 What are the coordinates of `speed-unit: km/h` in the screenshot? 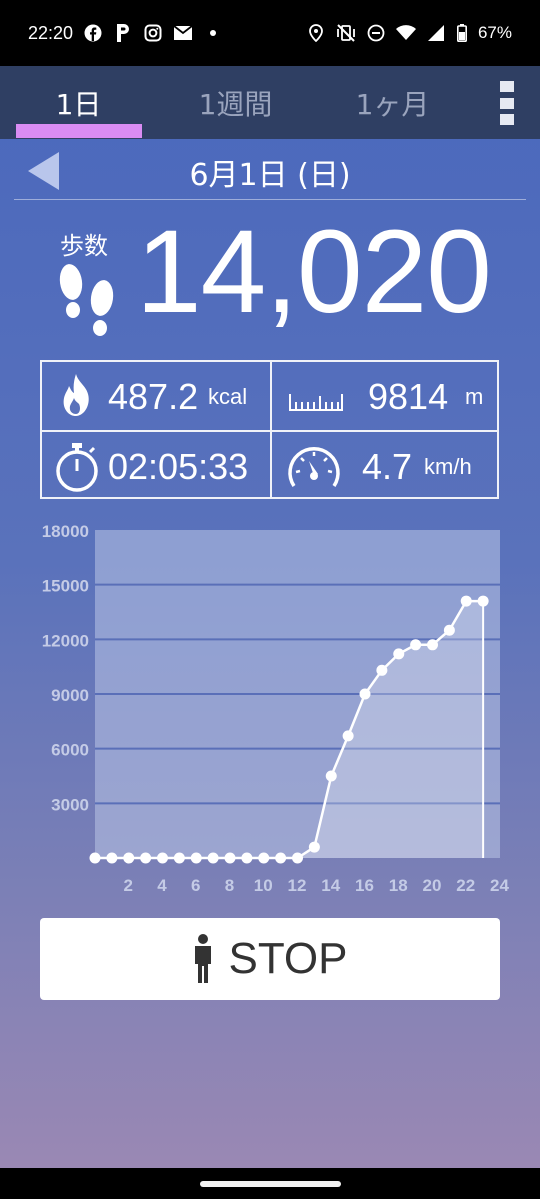 It's located at (448, 466).